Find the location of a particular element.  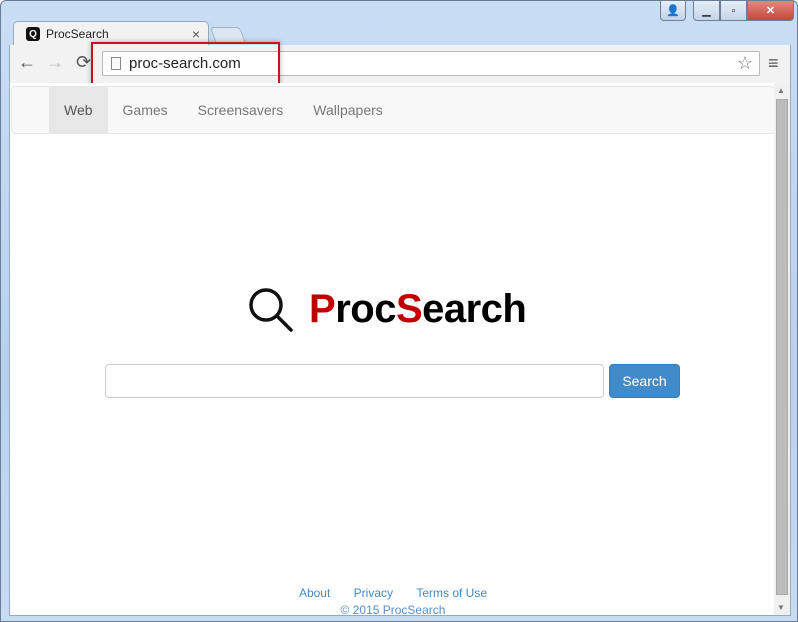

search-input is located at coordinates (354, 381).